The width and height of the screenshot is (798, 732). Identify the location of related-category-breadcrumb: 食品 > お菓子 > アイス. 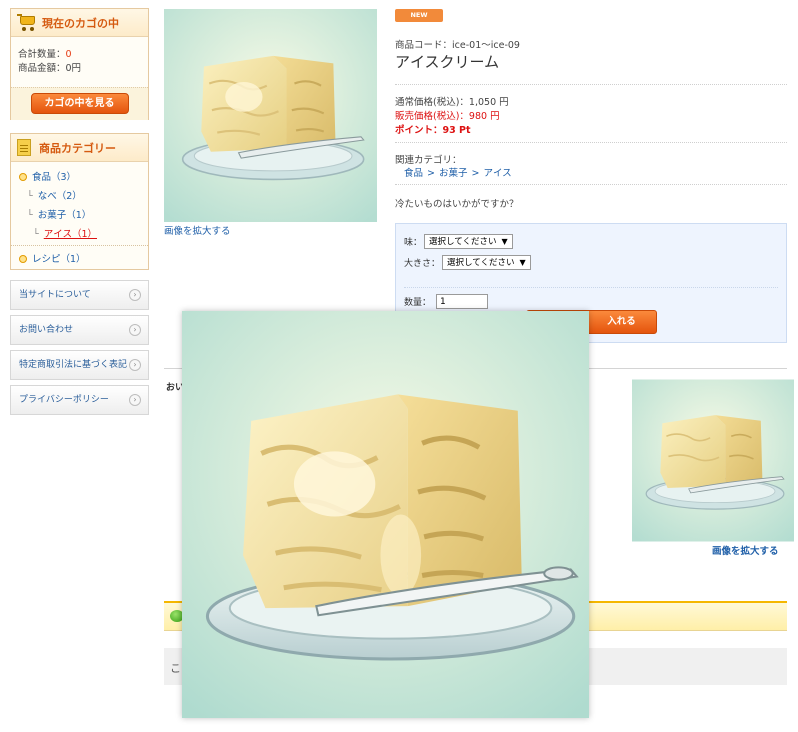
(458, 172).